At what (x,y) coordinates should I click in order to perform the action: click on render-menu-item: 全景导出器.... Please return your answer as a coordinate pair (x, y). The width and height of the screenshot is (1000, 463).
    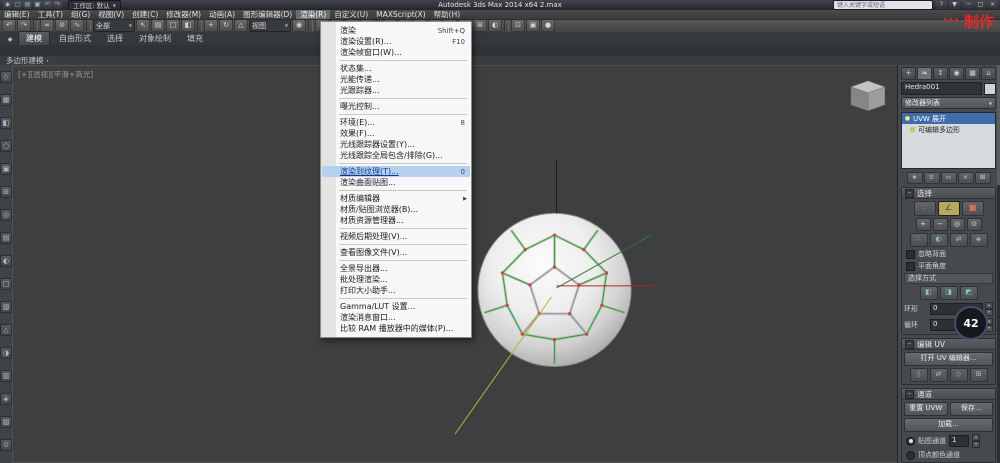
    Looking at the image, I should click on (396, 268).